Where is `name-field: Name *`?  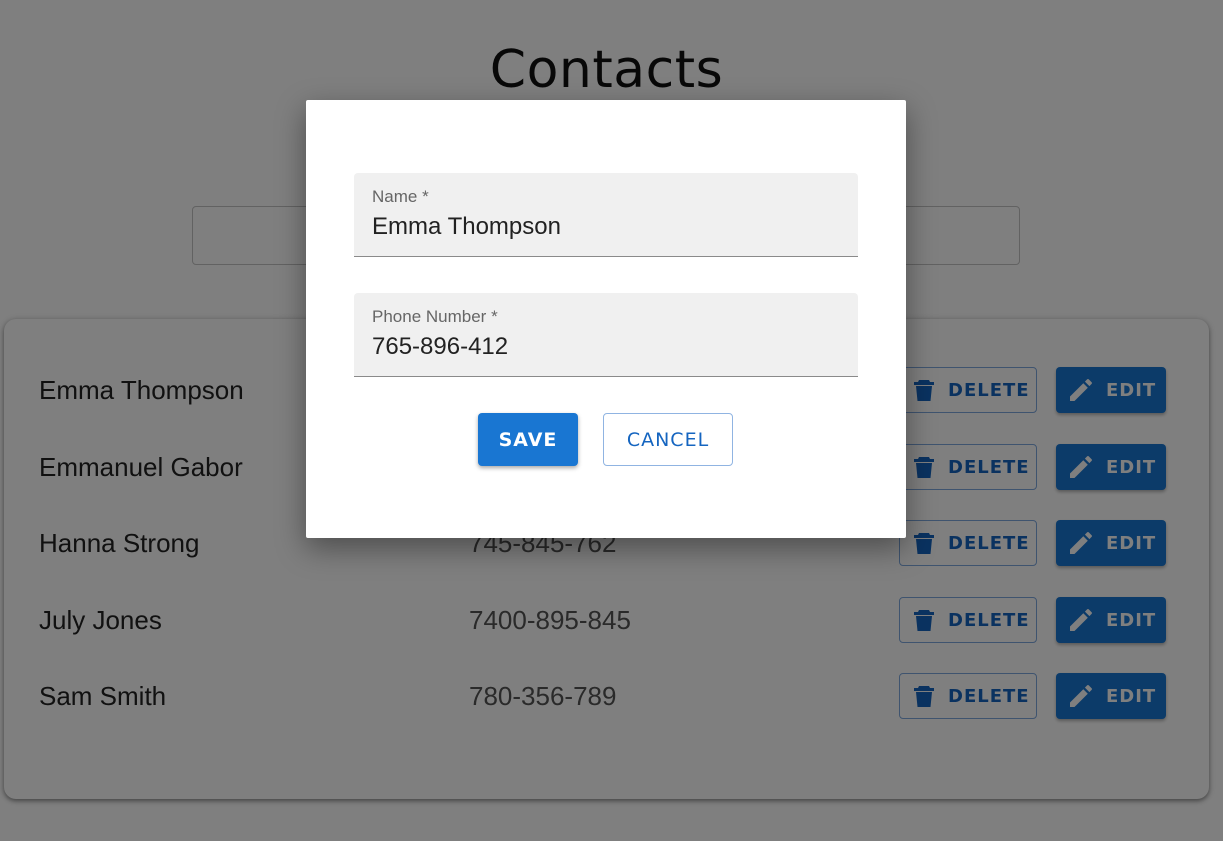
name-field: Name * is located at coordinates (606, 215).